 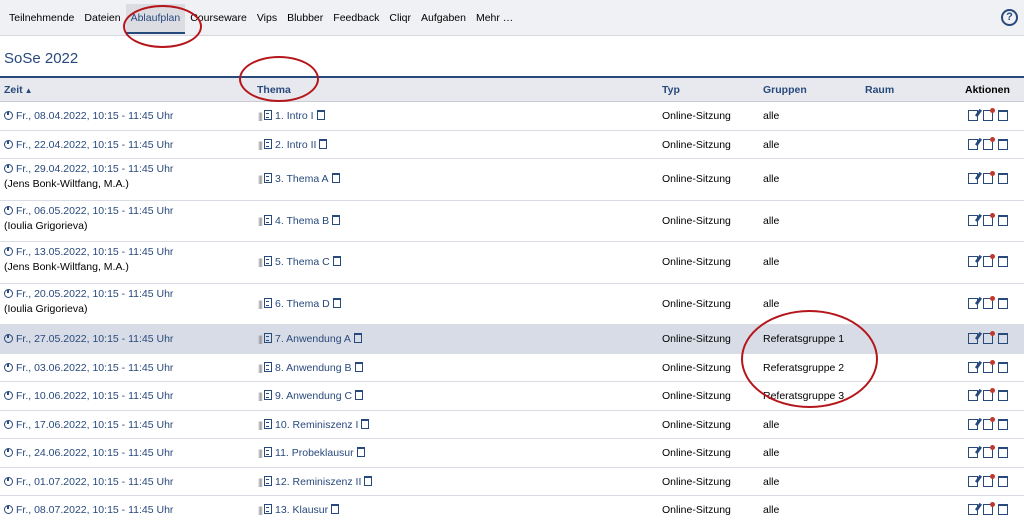 I want to click on column-header-zeit: Zeit ▲, so click(x=18, y=90).